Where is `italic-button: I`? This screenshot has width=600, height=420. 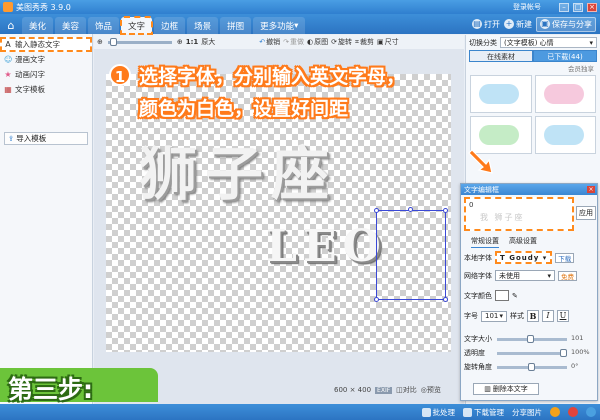
italic-button: I is located at coordinates (548, 316).